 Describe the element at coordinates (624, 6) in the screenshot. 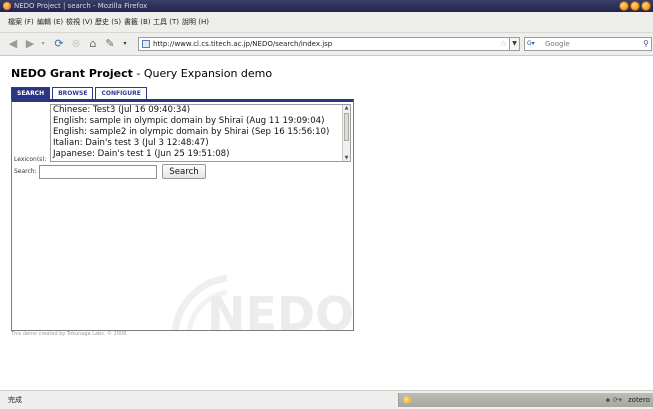

I see `minimize-button` at that location.